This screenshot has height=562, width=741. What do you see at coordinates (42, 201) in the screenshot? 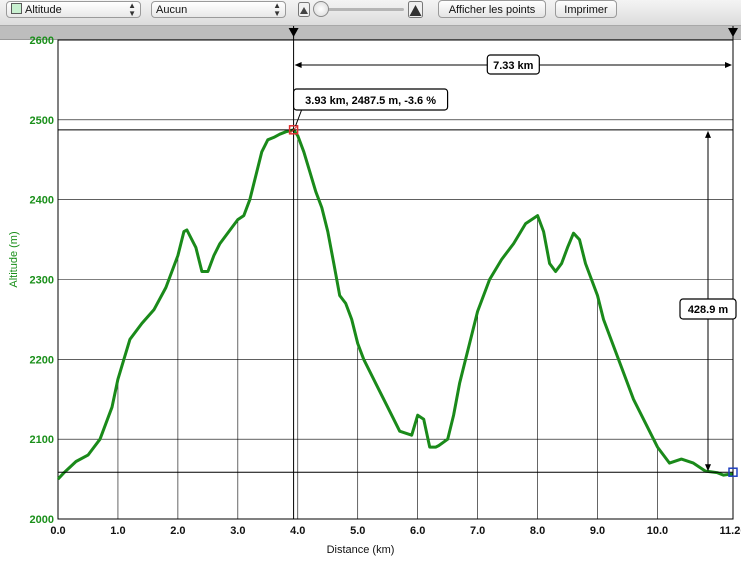
I see `y-tick-label: 2400` at bounding box center [42, 201].